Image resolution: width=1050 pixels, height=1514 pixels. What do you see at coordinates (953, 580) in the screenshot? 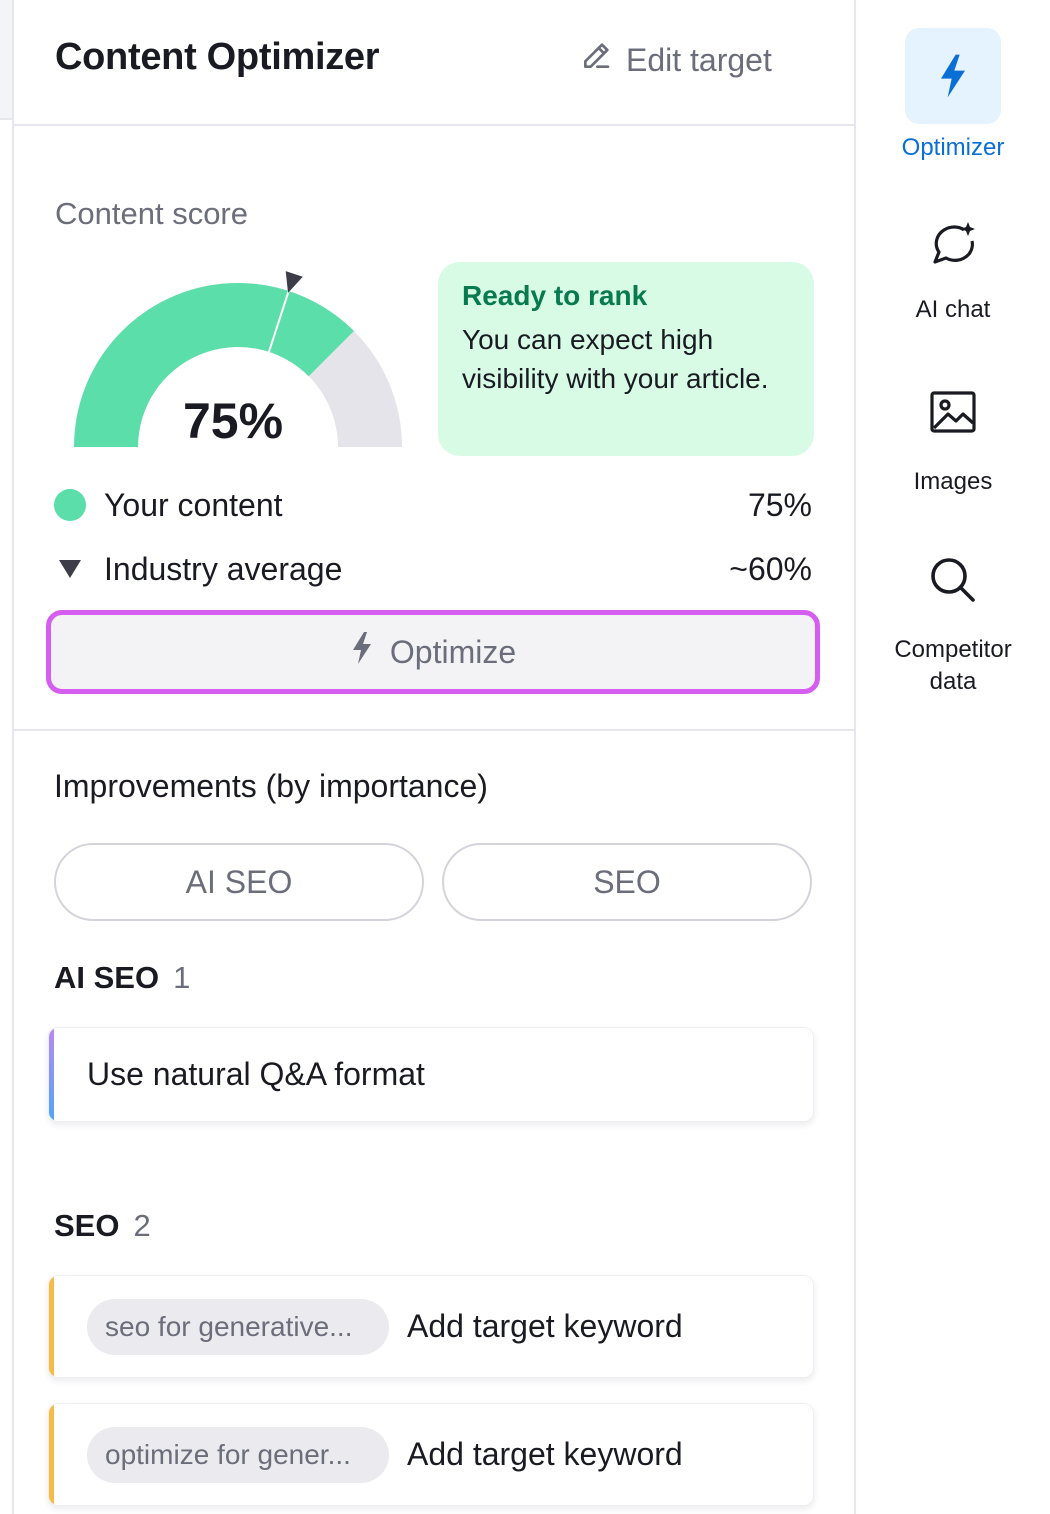
I see `search-icon` at bounding box center [953, 580].